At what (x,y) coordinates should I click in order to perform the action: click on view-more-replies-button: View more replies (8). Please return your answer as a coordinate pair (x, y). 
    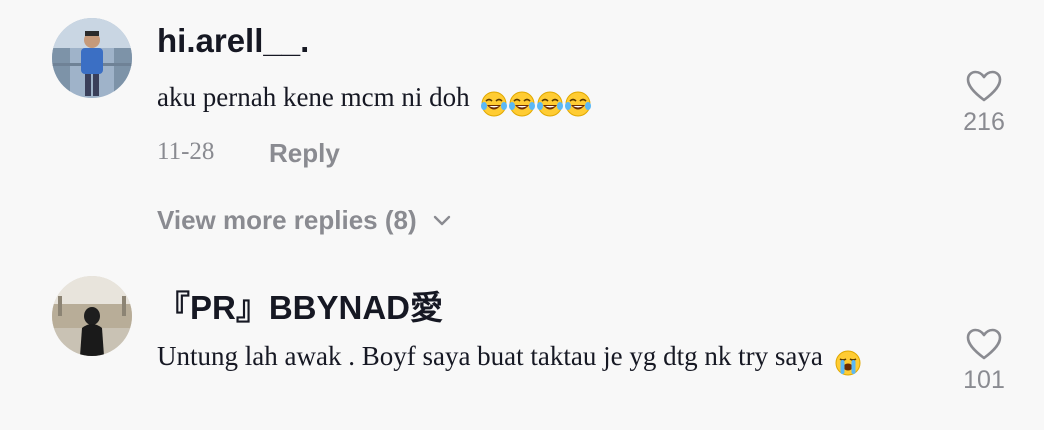
    Looking at the image, I should click on (304, 220).